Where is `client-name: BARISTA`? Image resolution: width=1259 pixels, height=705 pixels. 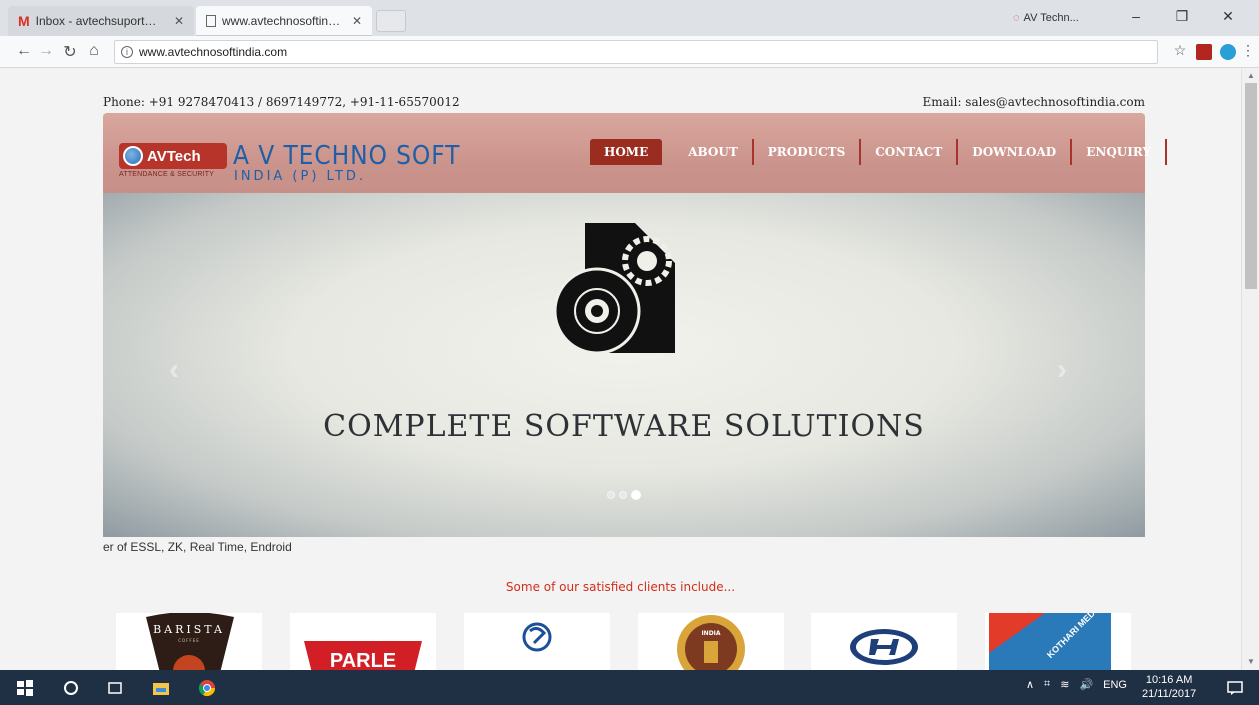 client-name: BARISTA is located at coordinates (189, 629).